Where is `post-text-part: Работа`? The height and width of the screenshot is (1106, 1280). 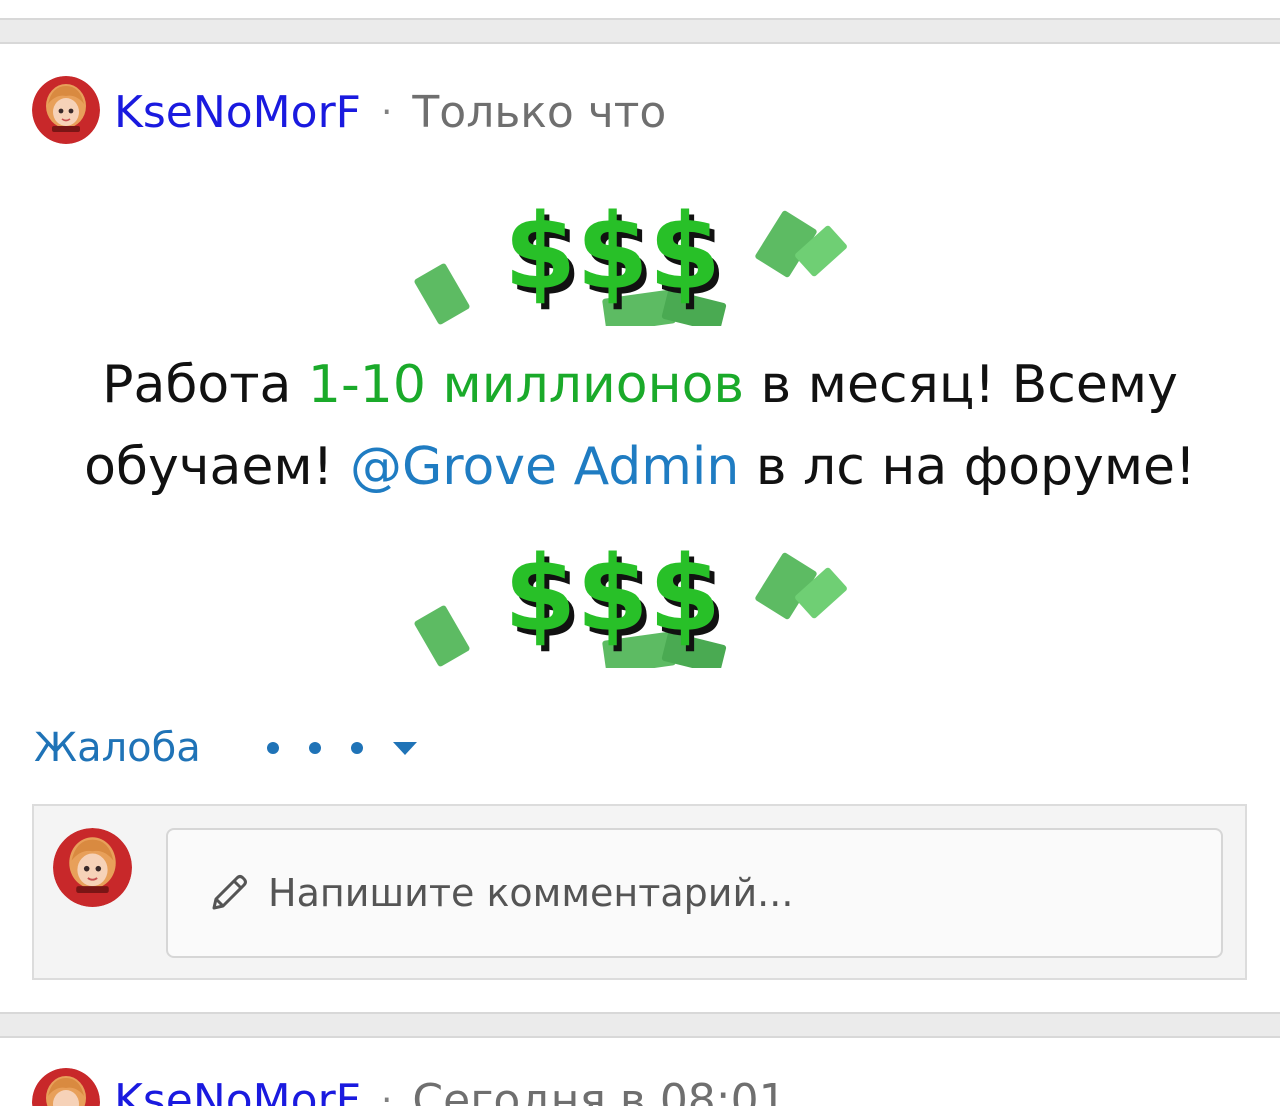
post-text-part: Работа is located at coordinates (205, 385).